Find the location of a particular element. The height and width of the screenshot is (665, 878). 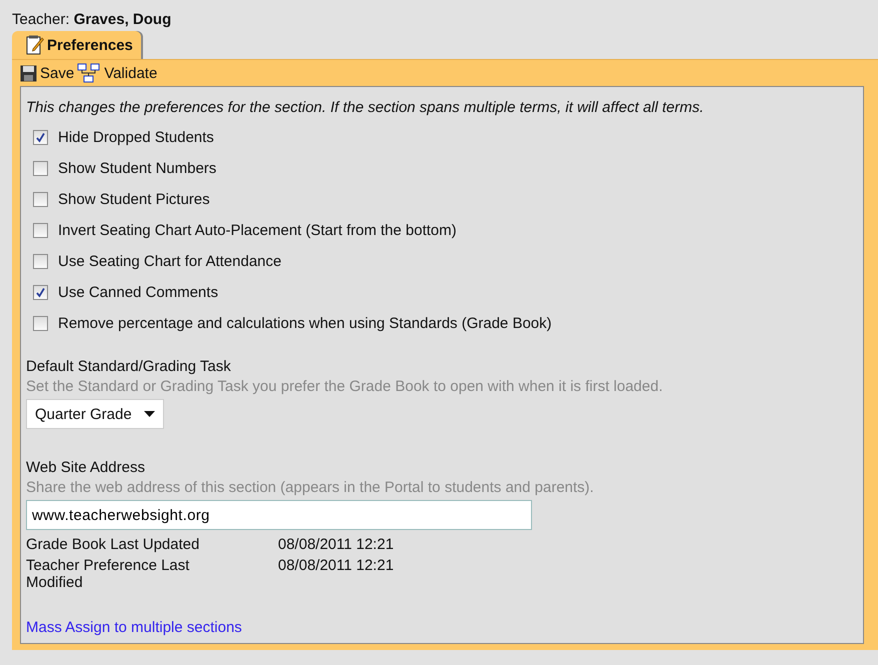

notepad-icon is located at coordinates (35, 45).